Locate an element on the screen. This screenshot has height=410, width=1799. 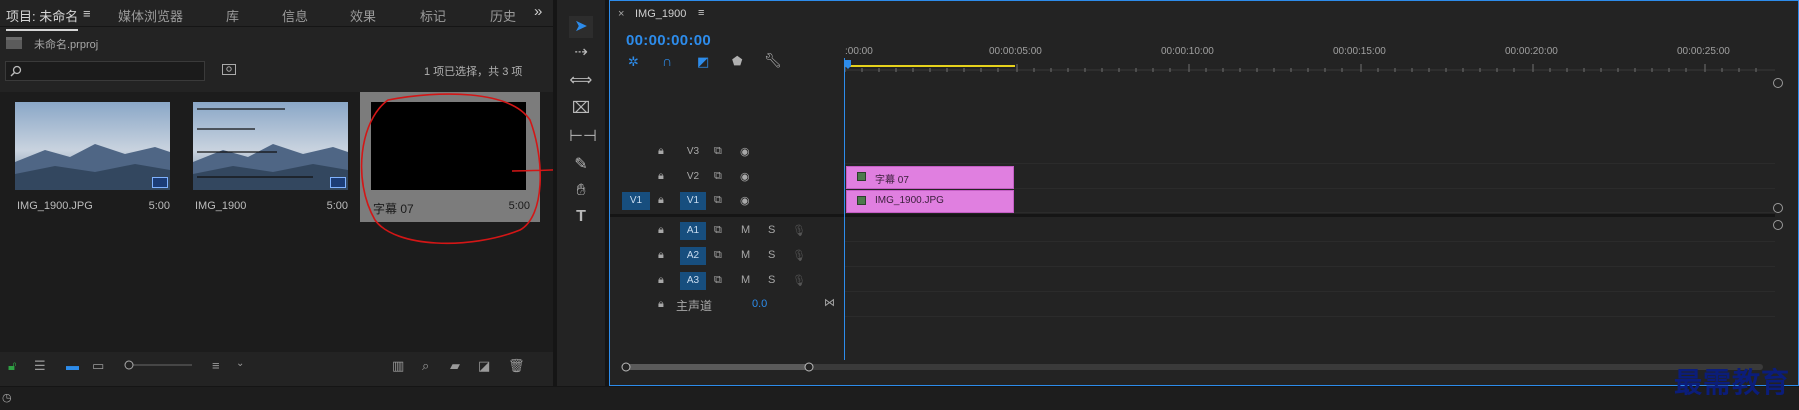
close-icon: × is located at coordinates (621, 14).